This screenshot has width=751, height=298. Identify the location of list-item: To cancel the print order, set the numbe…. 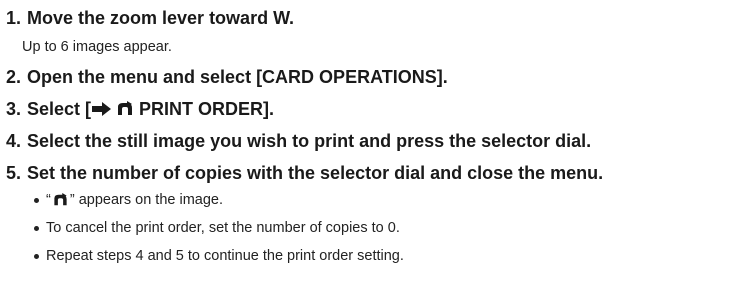
(392, 228).